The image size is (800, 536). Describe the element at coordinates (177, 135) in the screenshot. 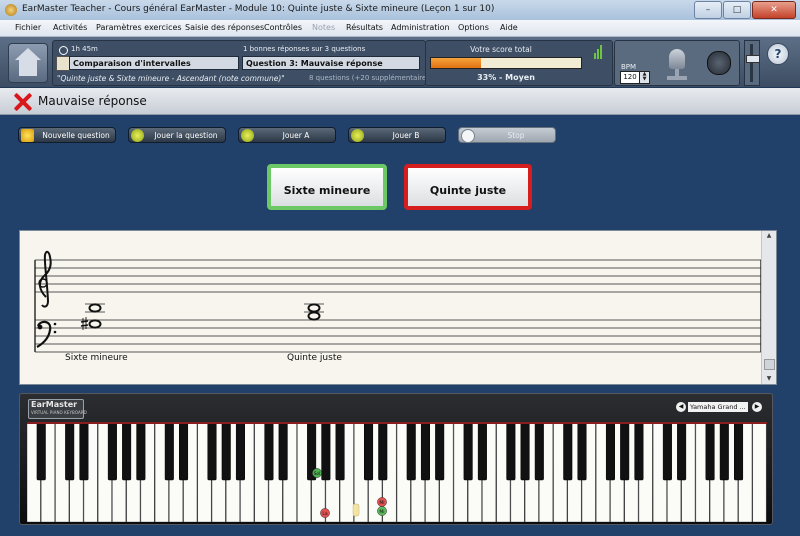

I see `play-question-button: Jouer la question` at that location.